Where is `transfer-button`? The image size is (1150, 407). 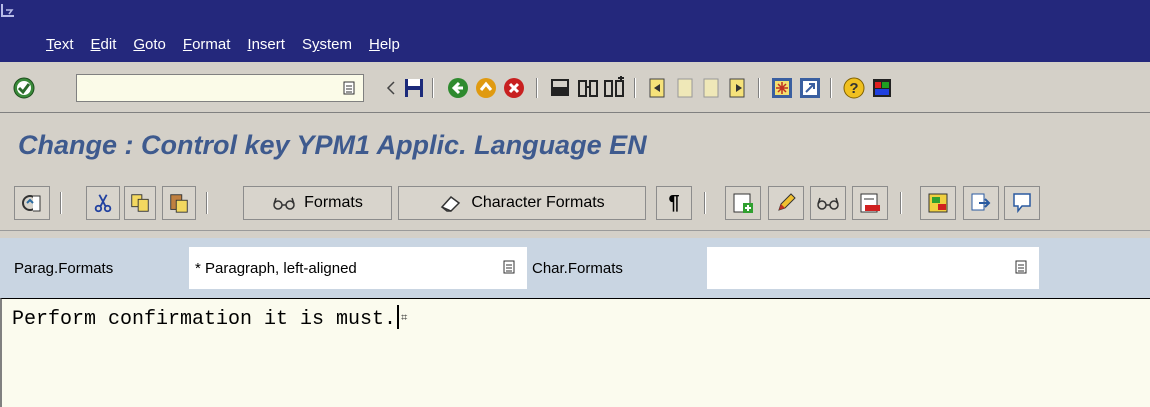 transfer-button is located at coordinates (981, 203).